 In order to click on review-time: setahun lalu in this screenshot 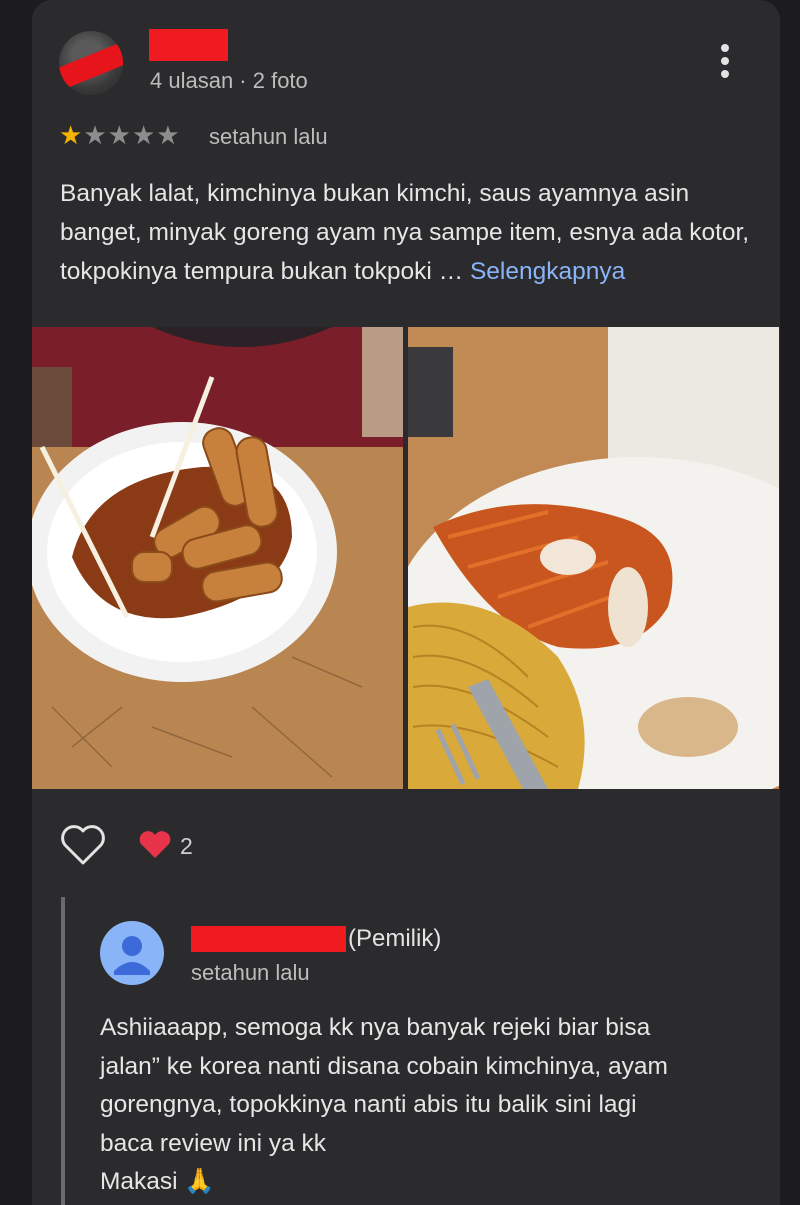, I will do `click(268, 136)`.